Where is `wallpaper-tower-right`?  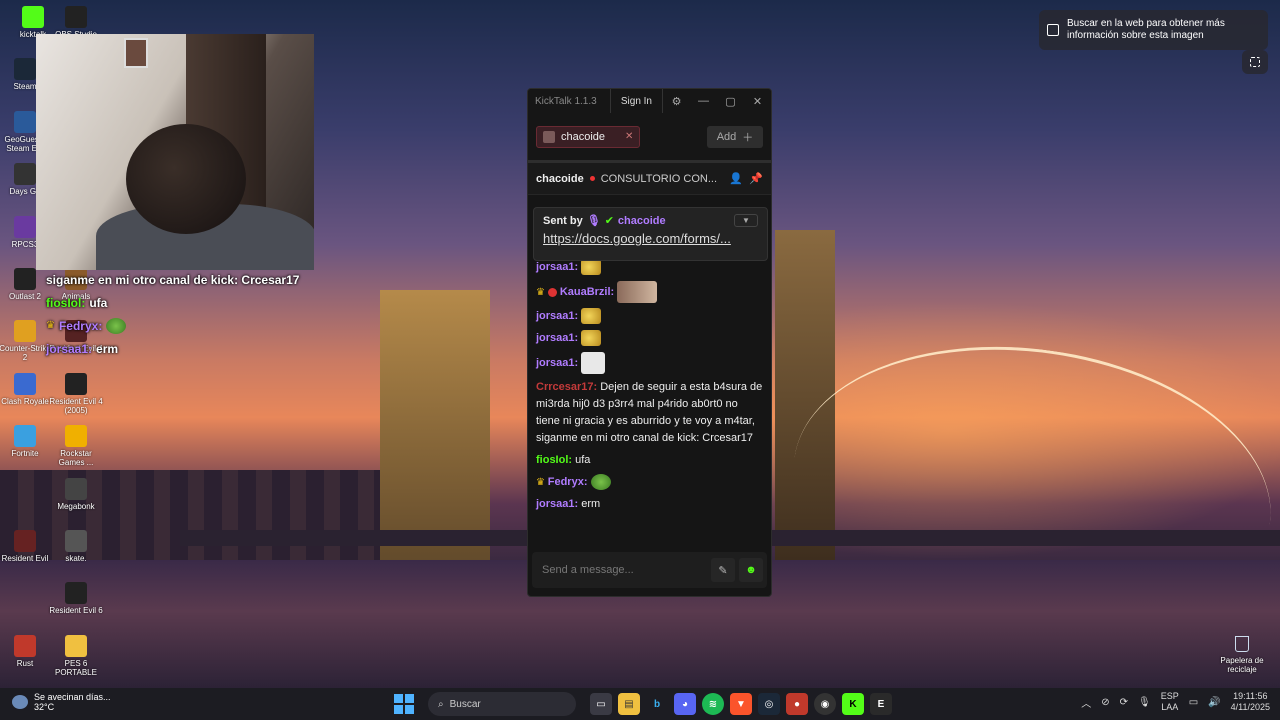 wallpaper-tower-right is located at coordinates (805, 395).